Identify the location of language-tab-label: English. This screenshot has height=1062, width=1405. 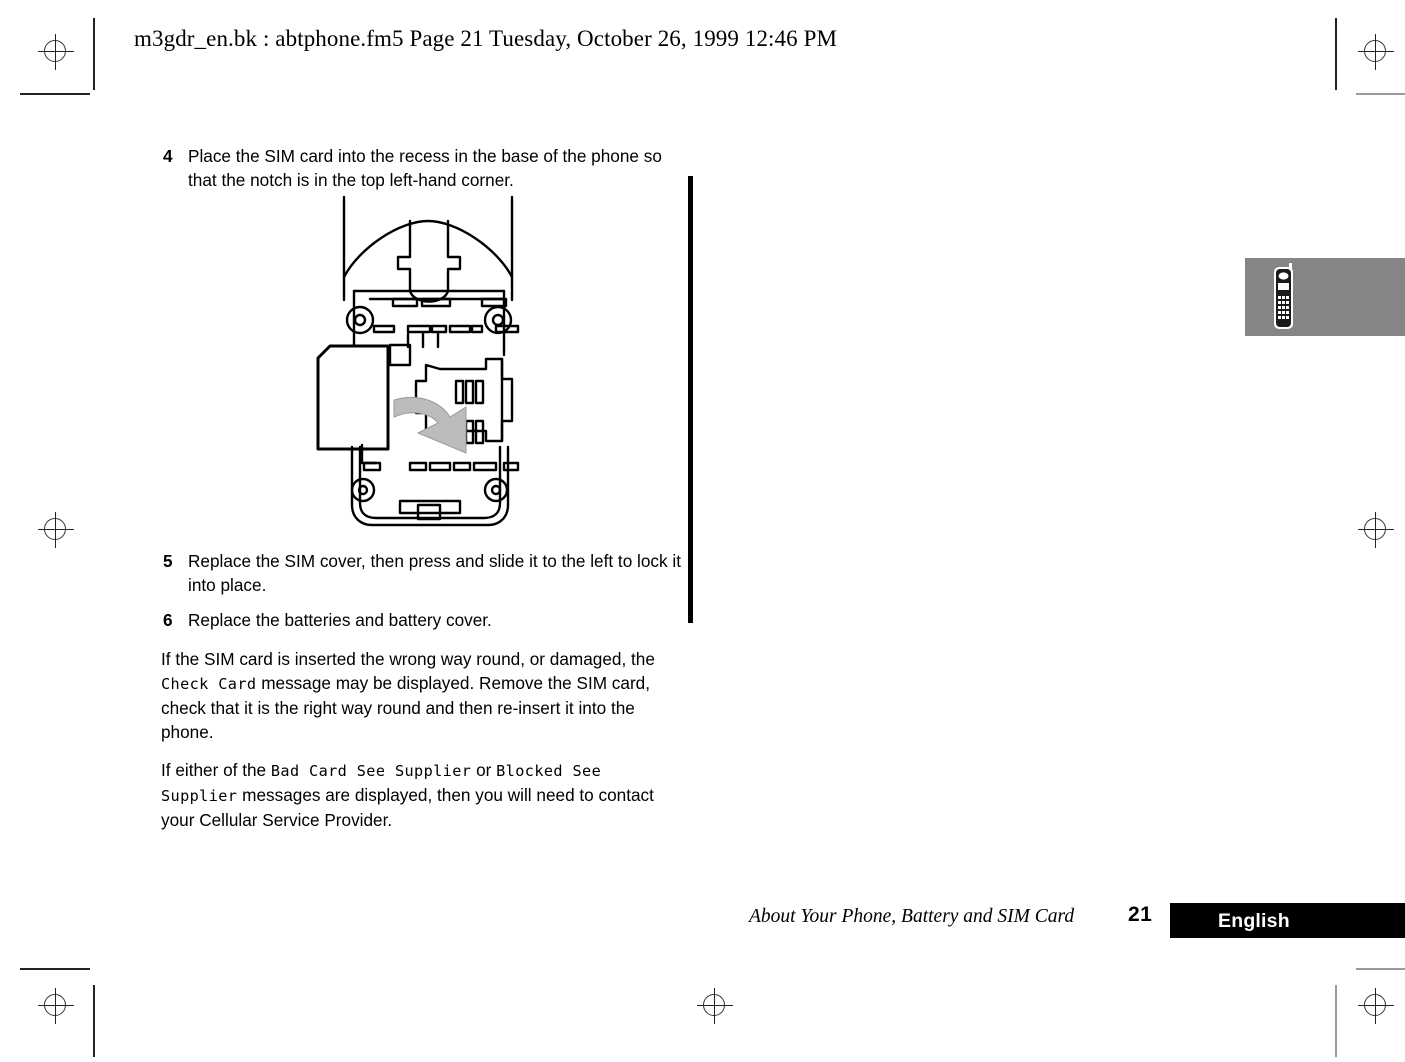
(1254, 921).